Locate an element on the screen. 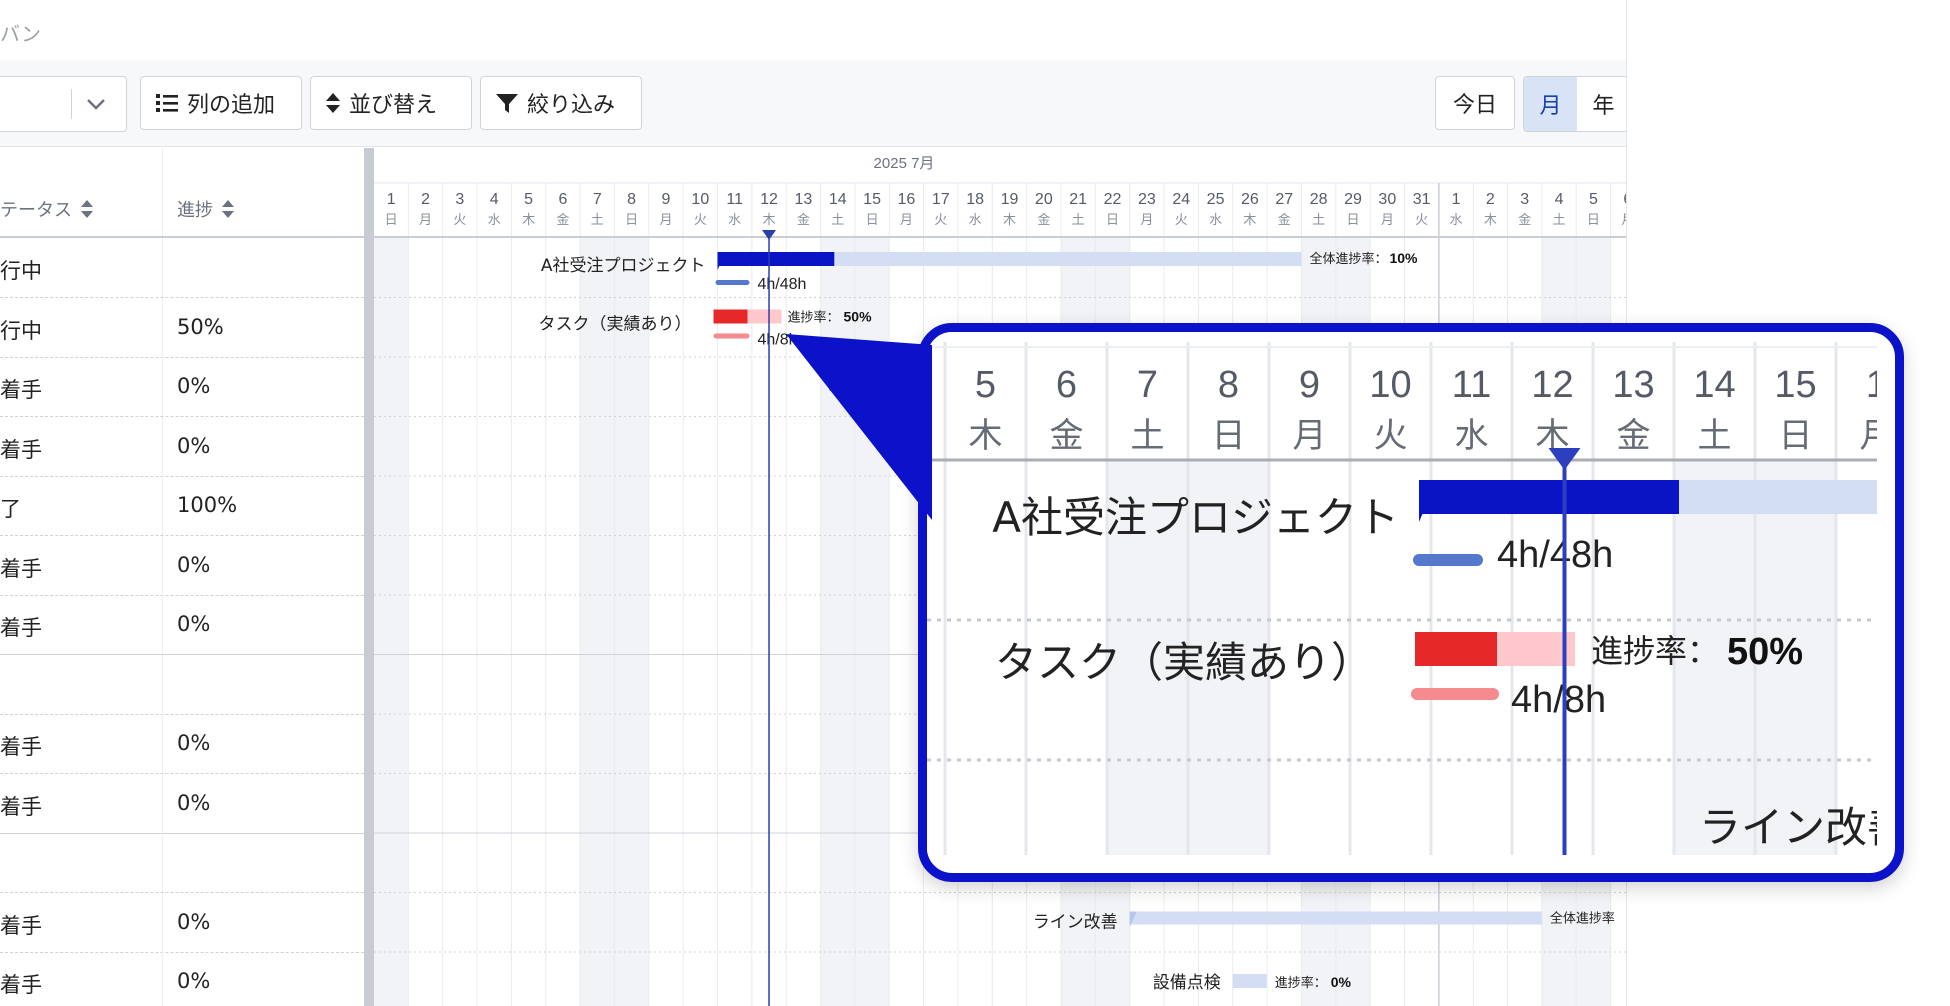  filter-button: 絞り込み is located at coordinates (561, 103).